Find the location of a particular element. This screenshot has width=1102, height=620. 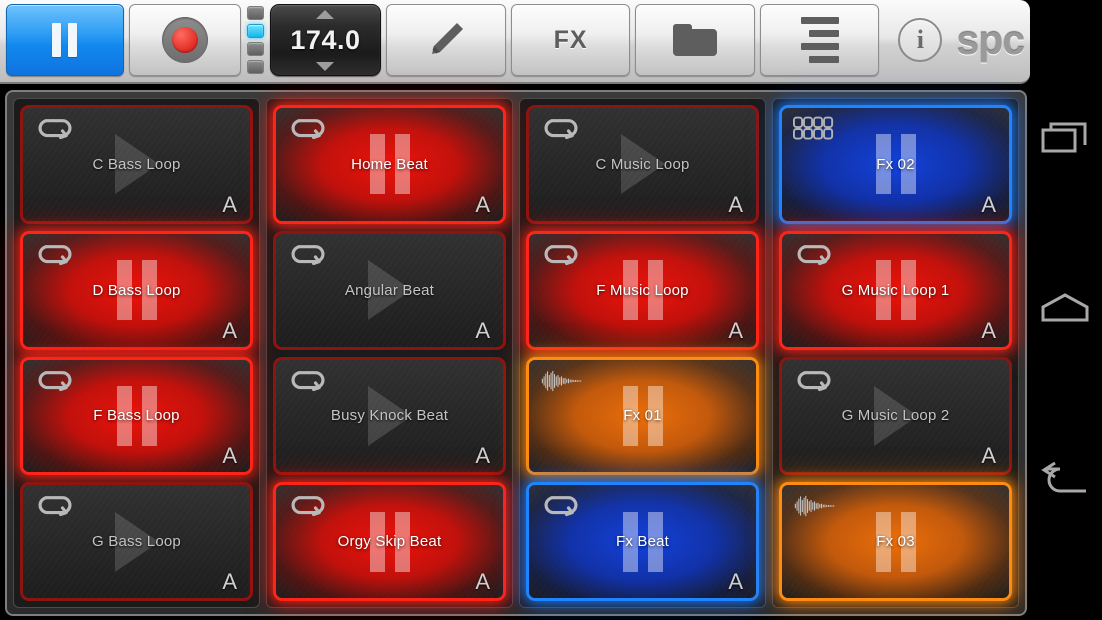

record-icon is located at coordinates (184, 40).